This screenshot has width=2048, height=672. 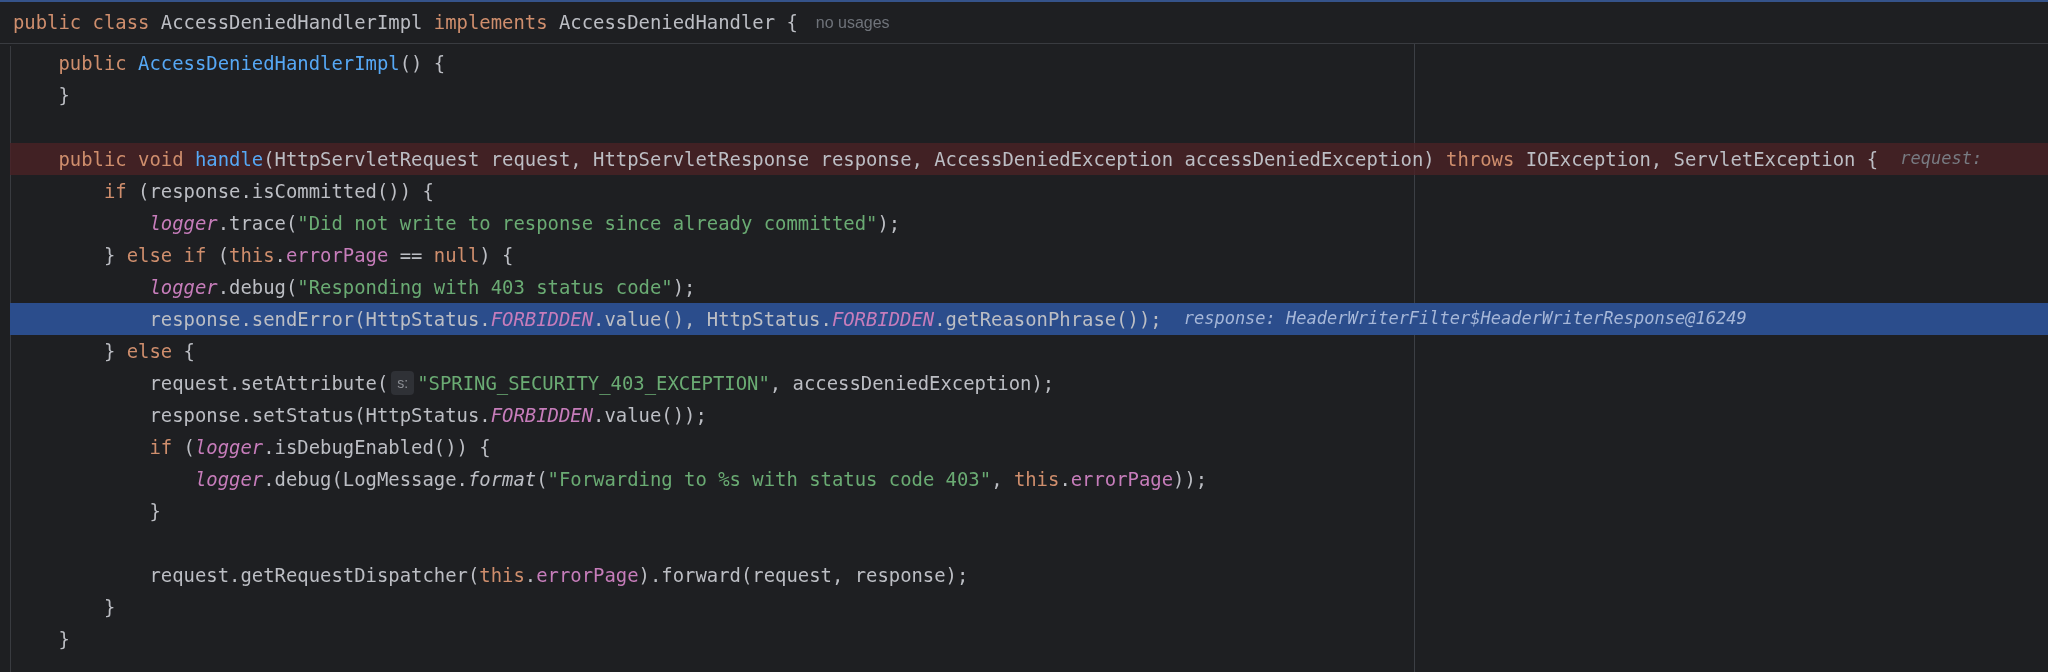 What do you see at coordinates (251, 63) in the screenshot?
I see `code-line: public AccessDeniedHandlerImpl() {` at bounding box center [251, 63].